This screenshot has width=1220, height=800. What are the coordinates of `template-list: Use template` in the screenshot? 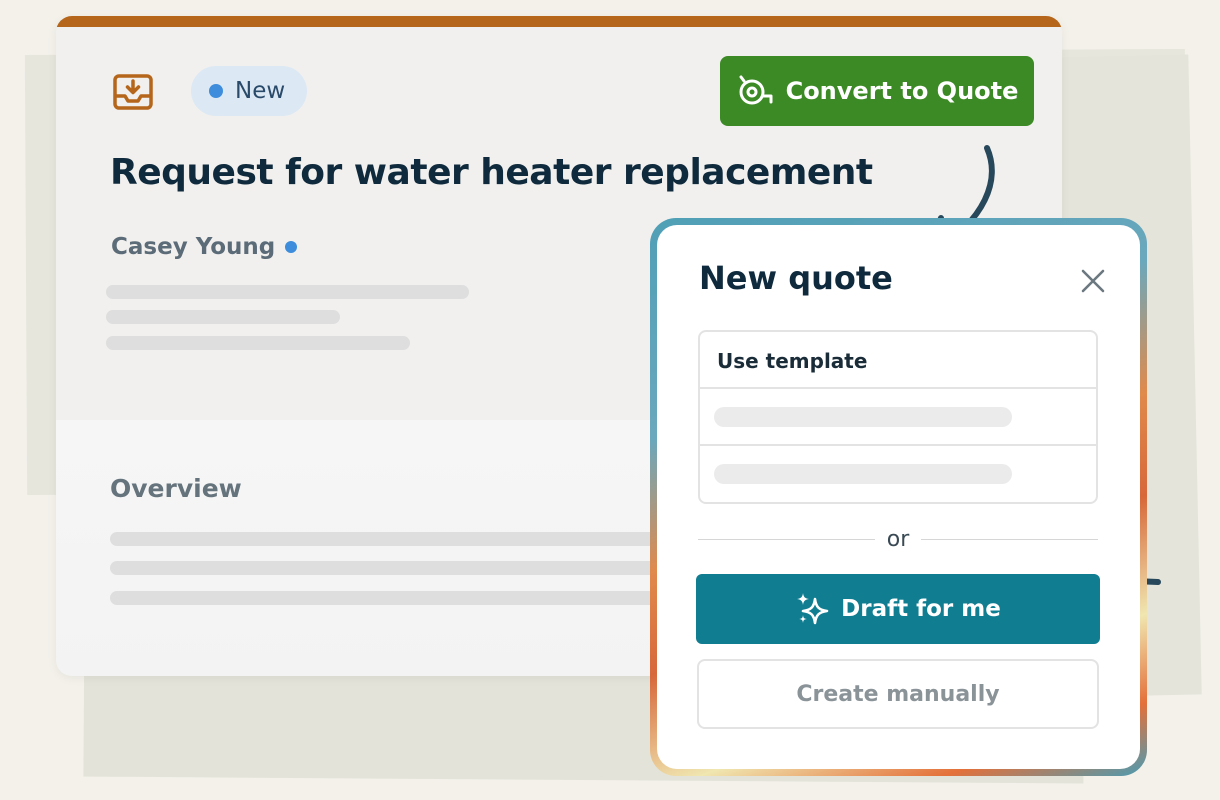 It's located at (898, 417).